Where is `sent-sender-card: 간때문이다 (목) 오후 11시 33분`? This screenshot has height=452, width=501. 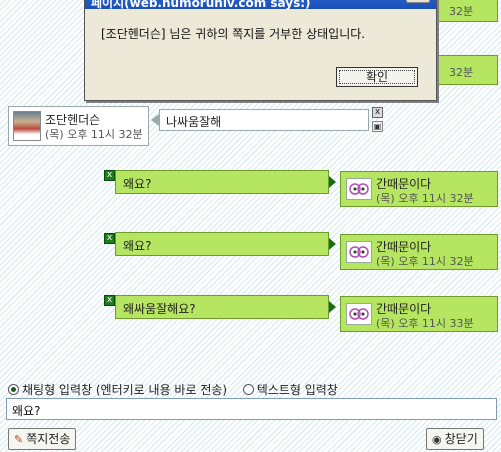 sent-sender-card: 간때문이다 (목) 오후 11시 33분 is located at coordinates (419, 314).